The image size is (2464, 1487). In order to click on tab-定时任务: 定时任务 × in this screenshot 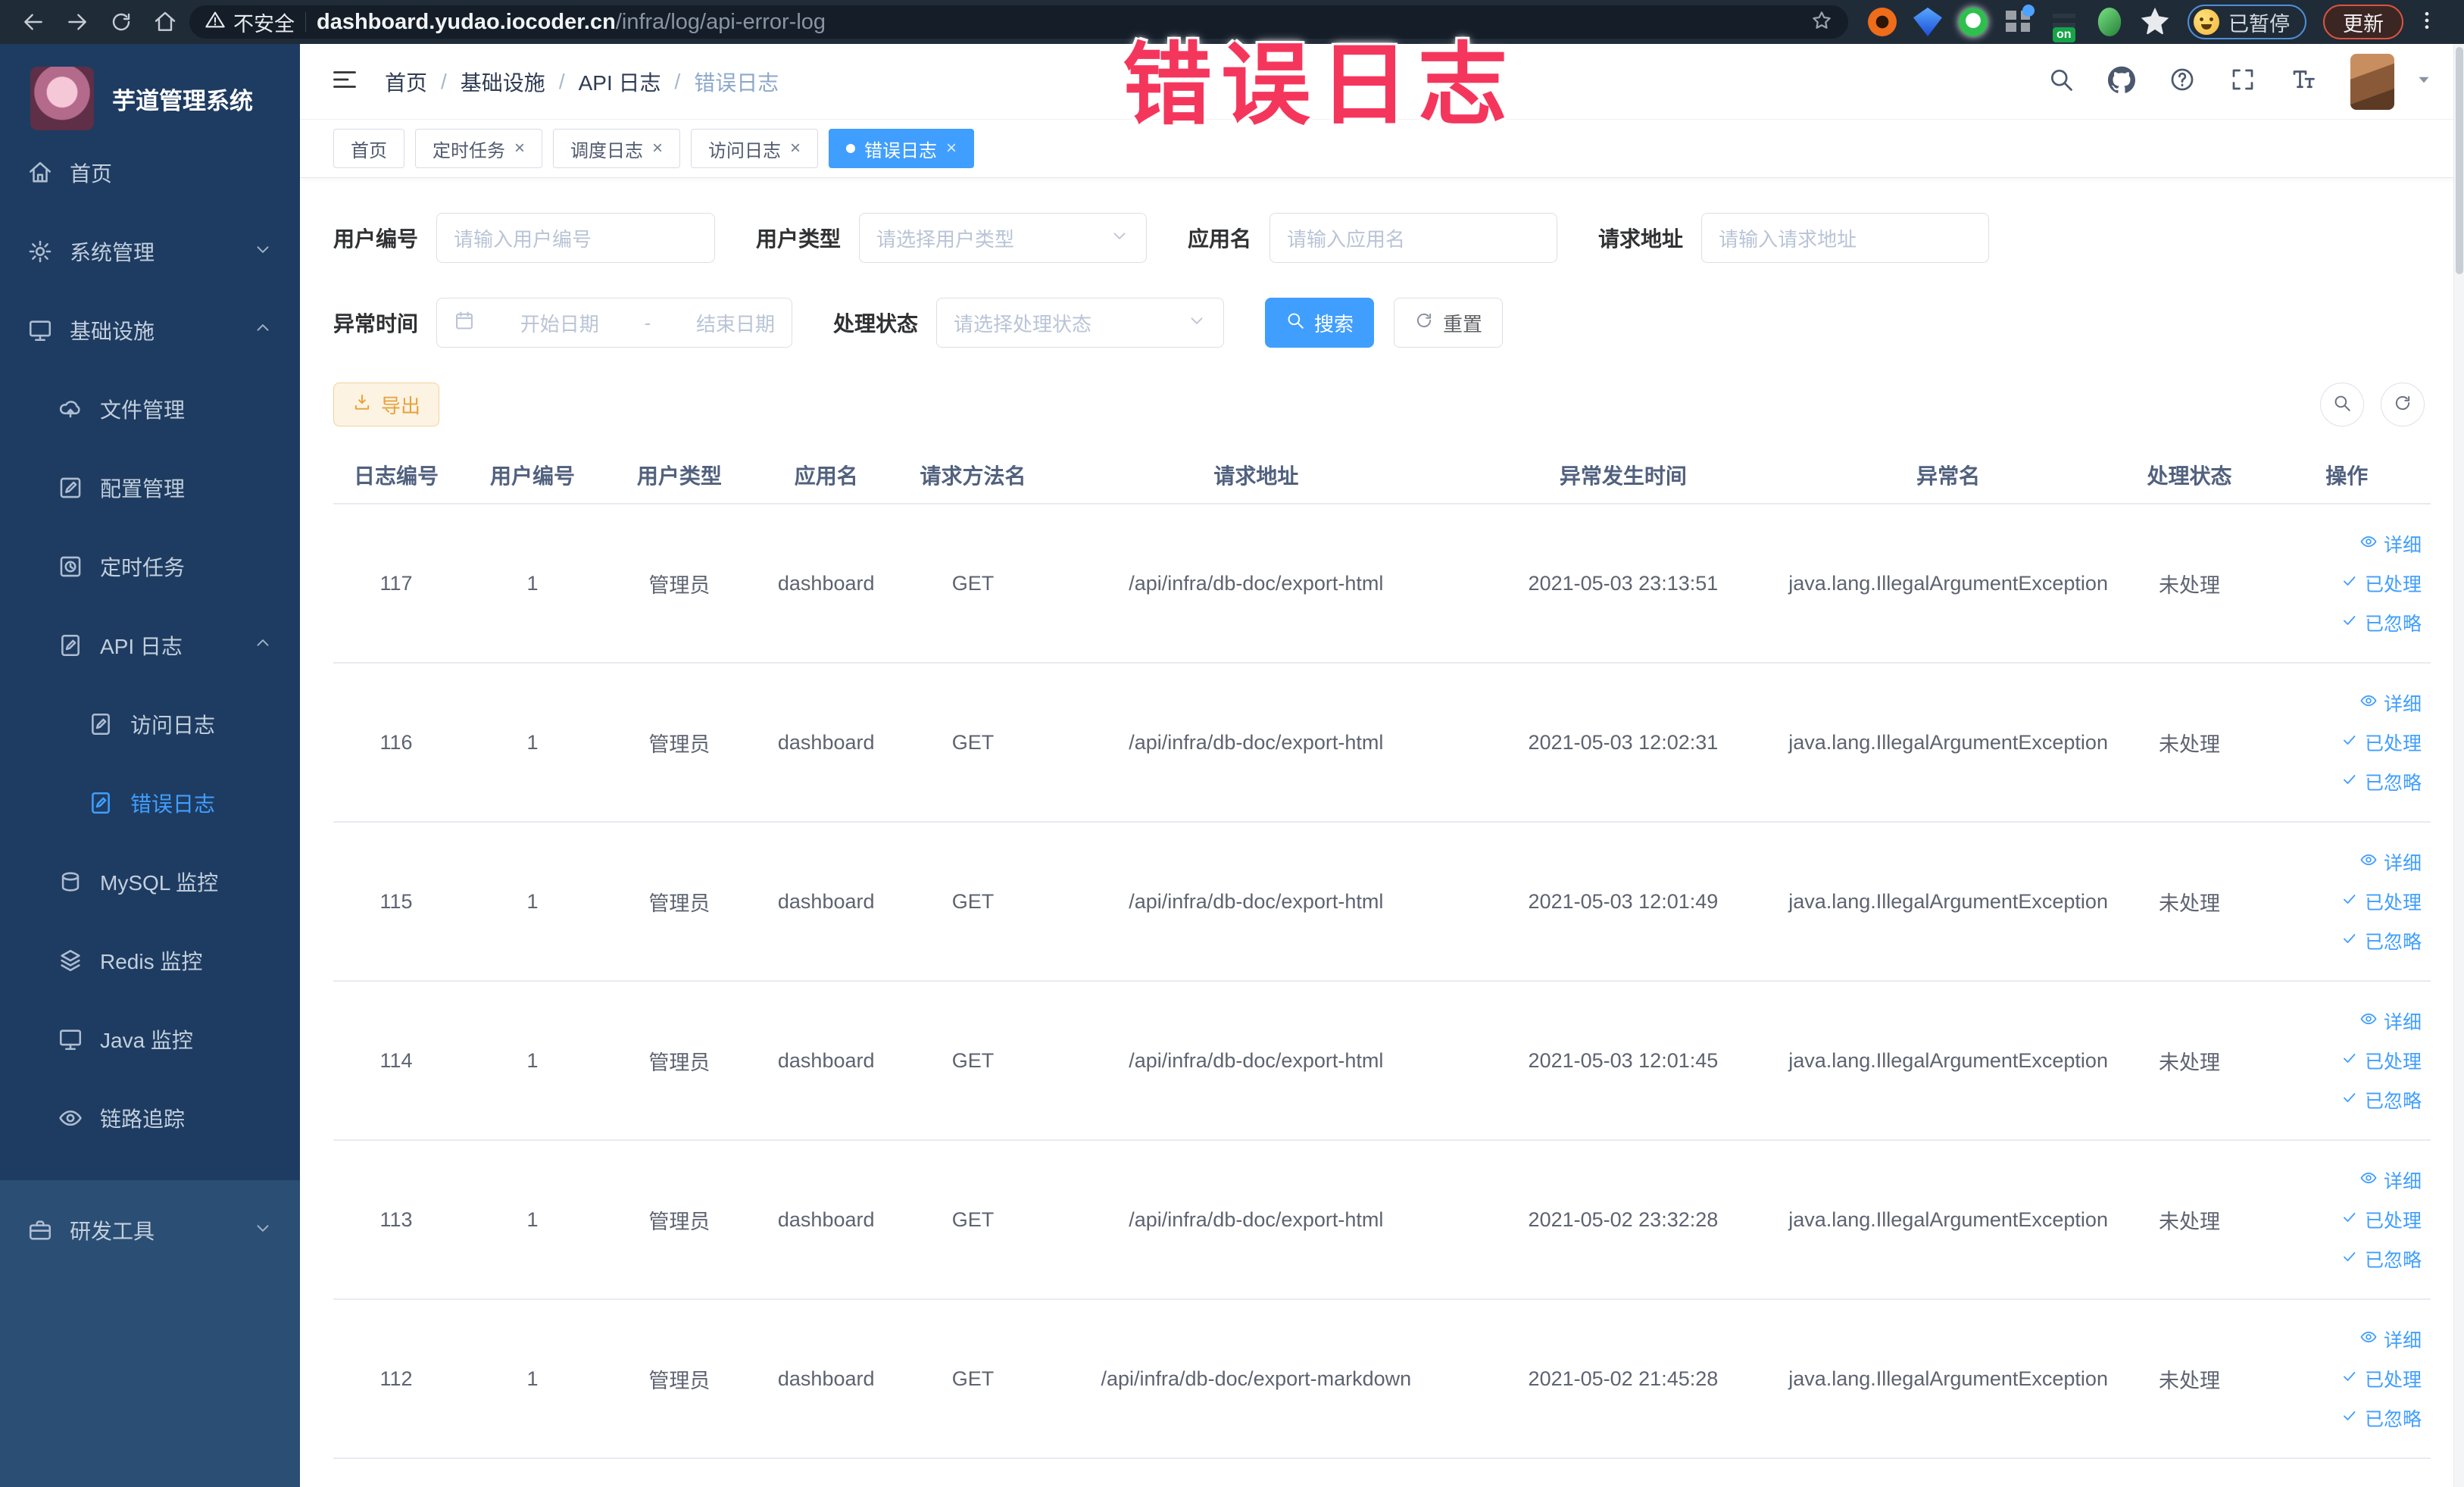, I will do `click(479, 148)`.